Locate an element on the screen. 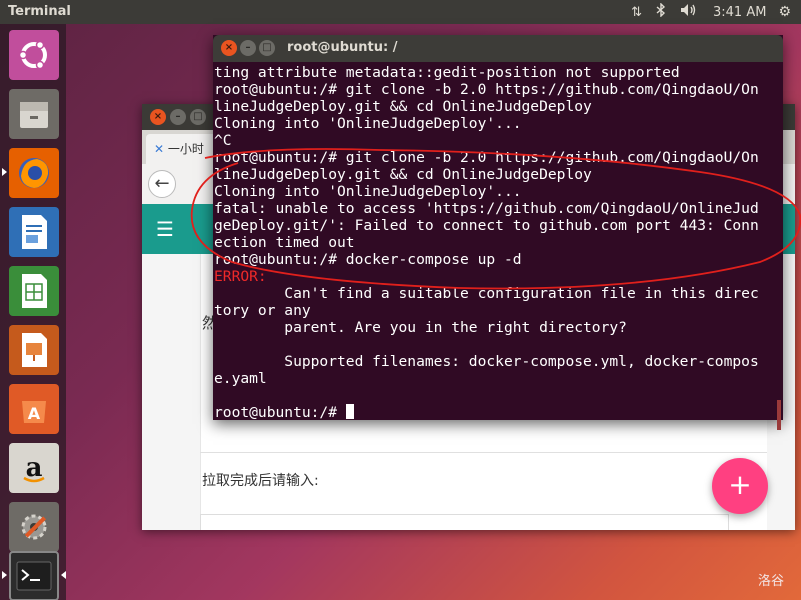 The image size is (801, 600). indicator-area: ⇅ 3:41 AM ⚙ is located at coordinates (712, 12).